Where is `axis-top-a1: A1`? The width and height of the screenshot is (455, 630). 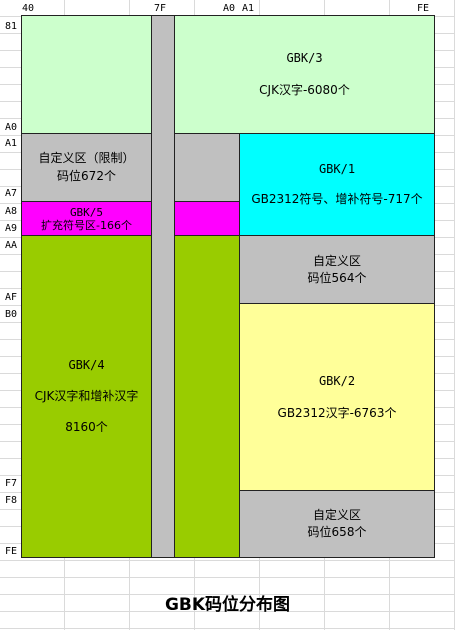 axis-top-a1: A1 is located at coordinates (248, 8).